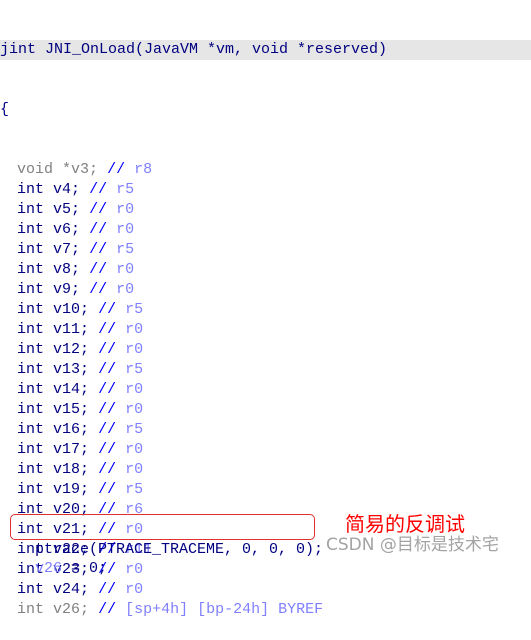 The width and height of the screenshot is (531, 640). Describe the element at coordinates (66, 269) in the screenshot. I see `variable-name: v8;` at that location.